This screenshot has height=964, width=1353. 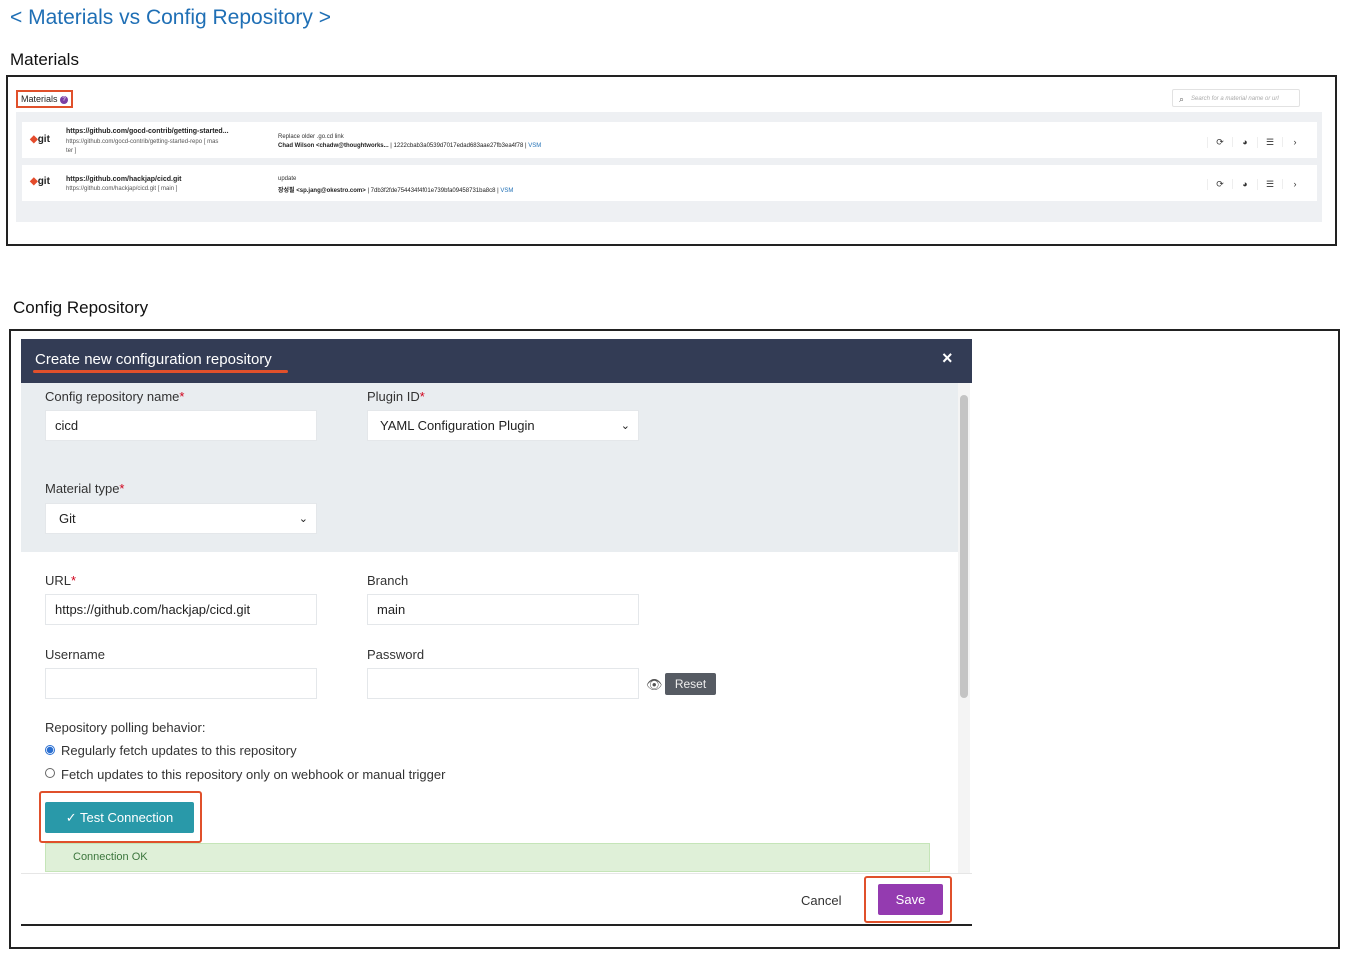 I want to click on password-input, so click(x=503, y=683).